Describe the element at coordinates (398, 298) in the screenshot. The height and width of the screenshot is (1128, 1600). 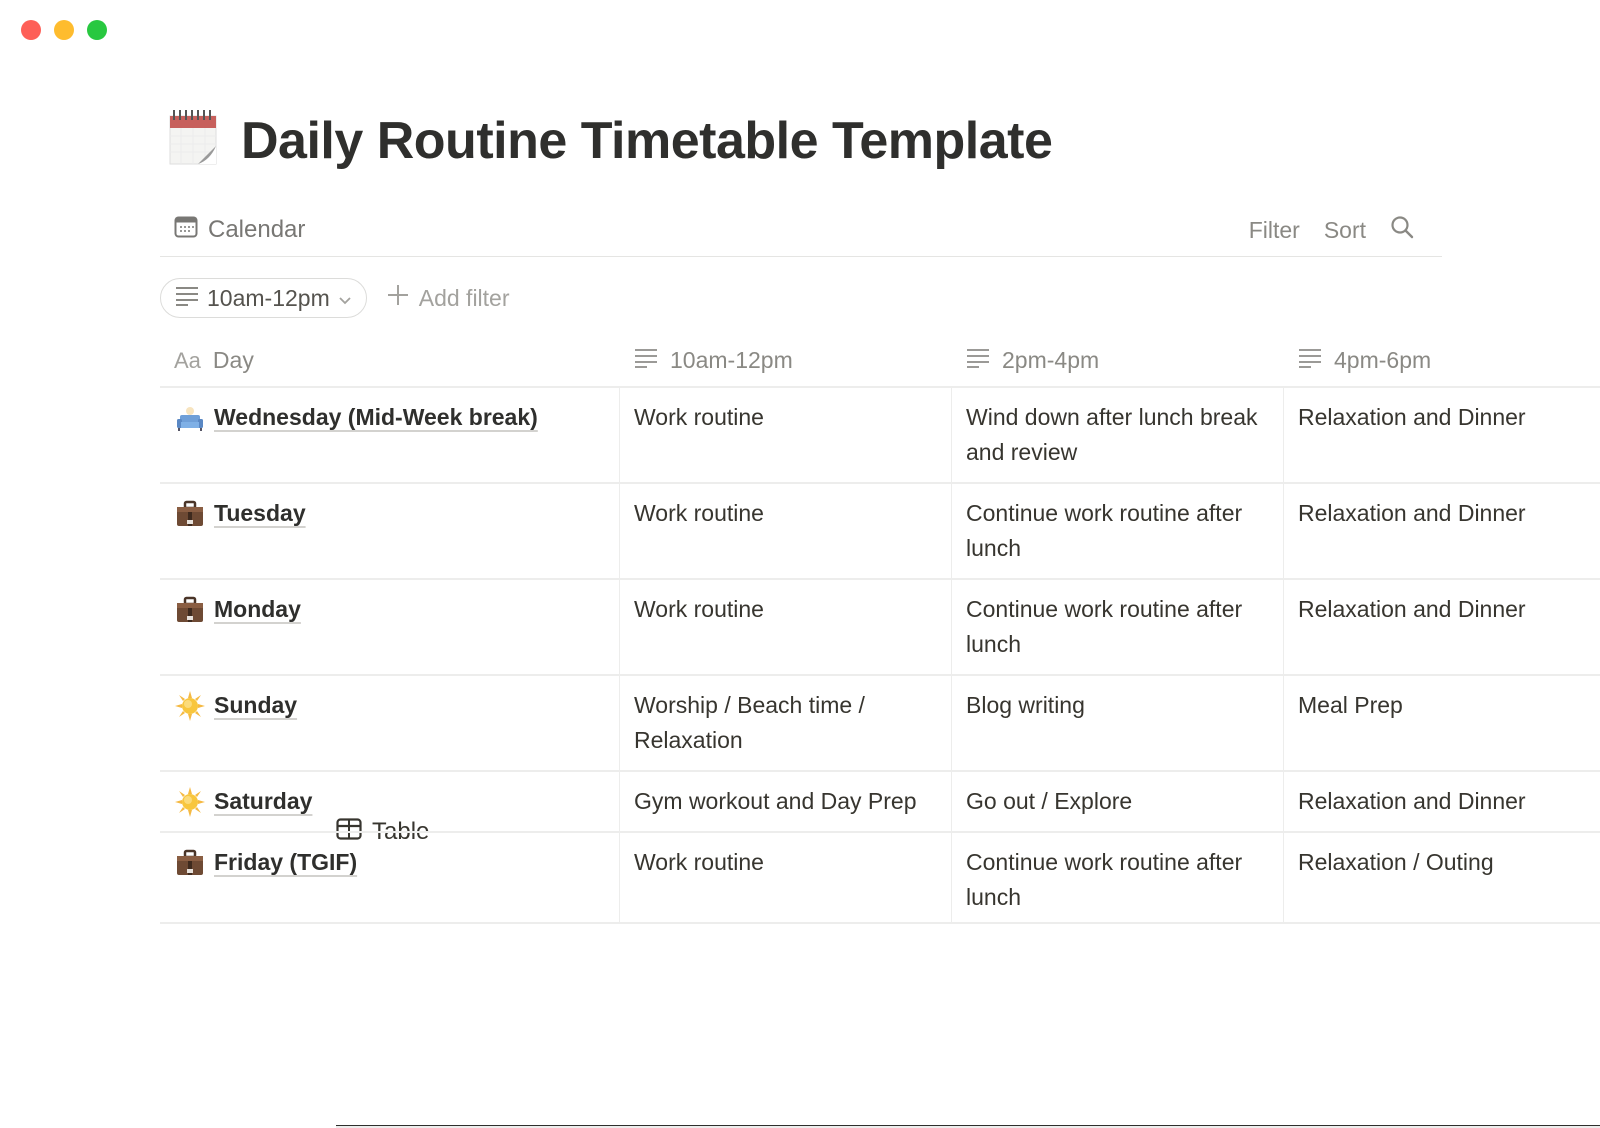
I see `plus-icon` at that location.